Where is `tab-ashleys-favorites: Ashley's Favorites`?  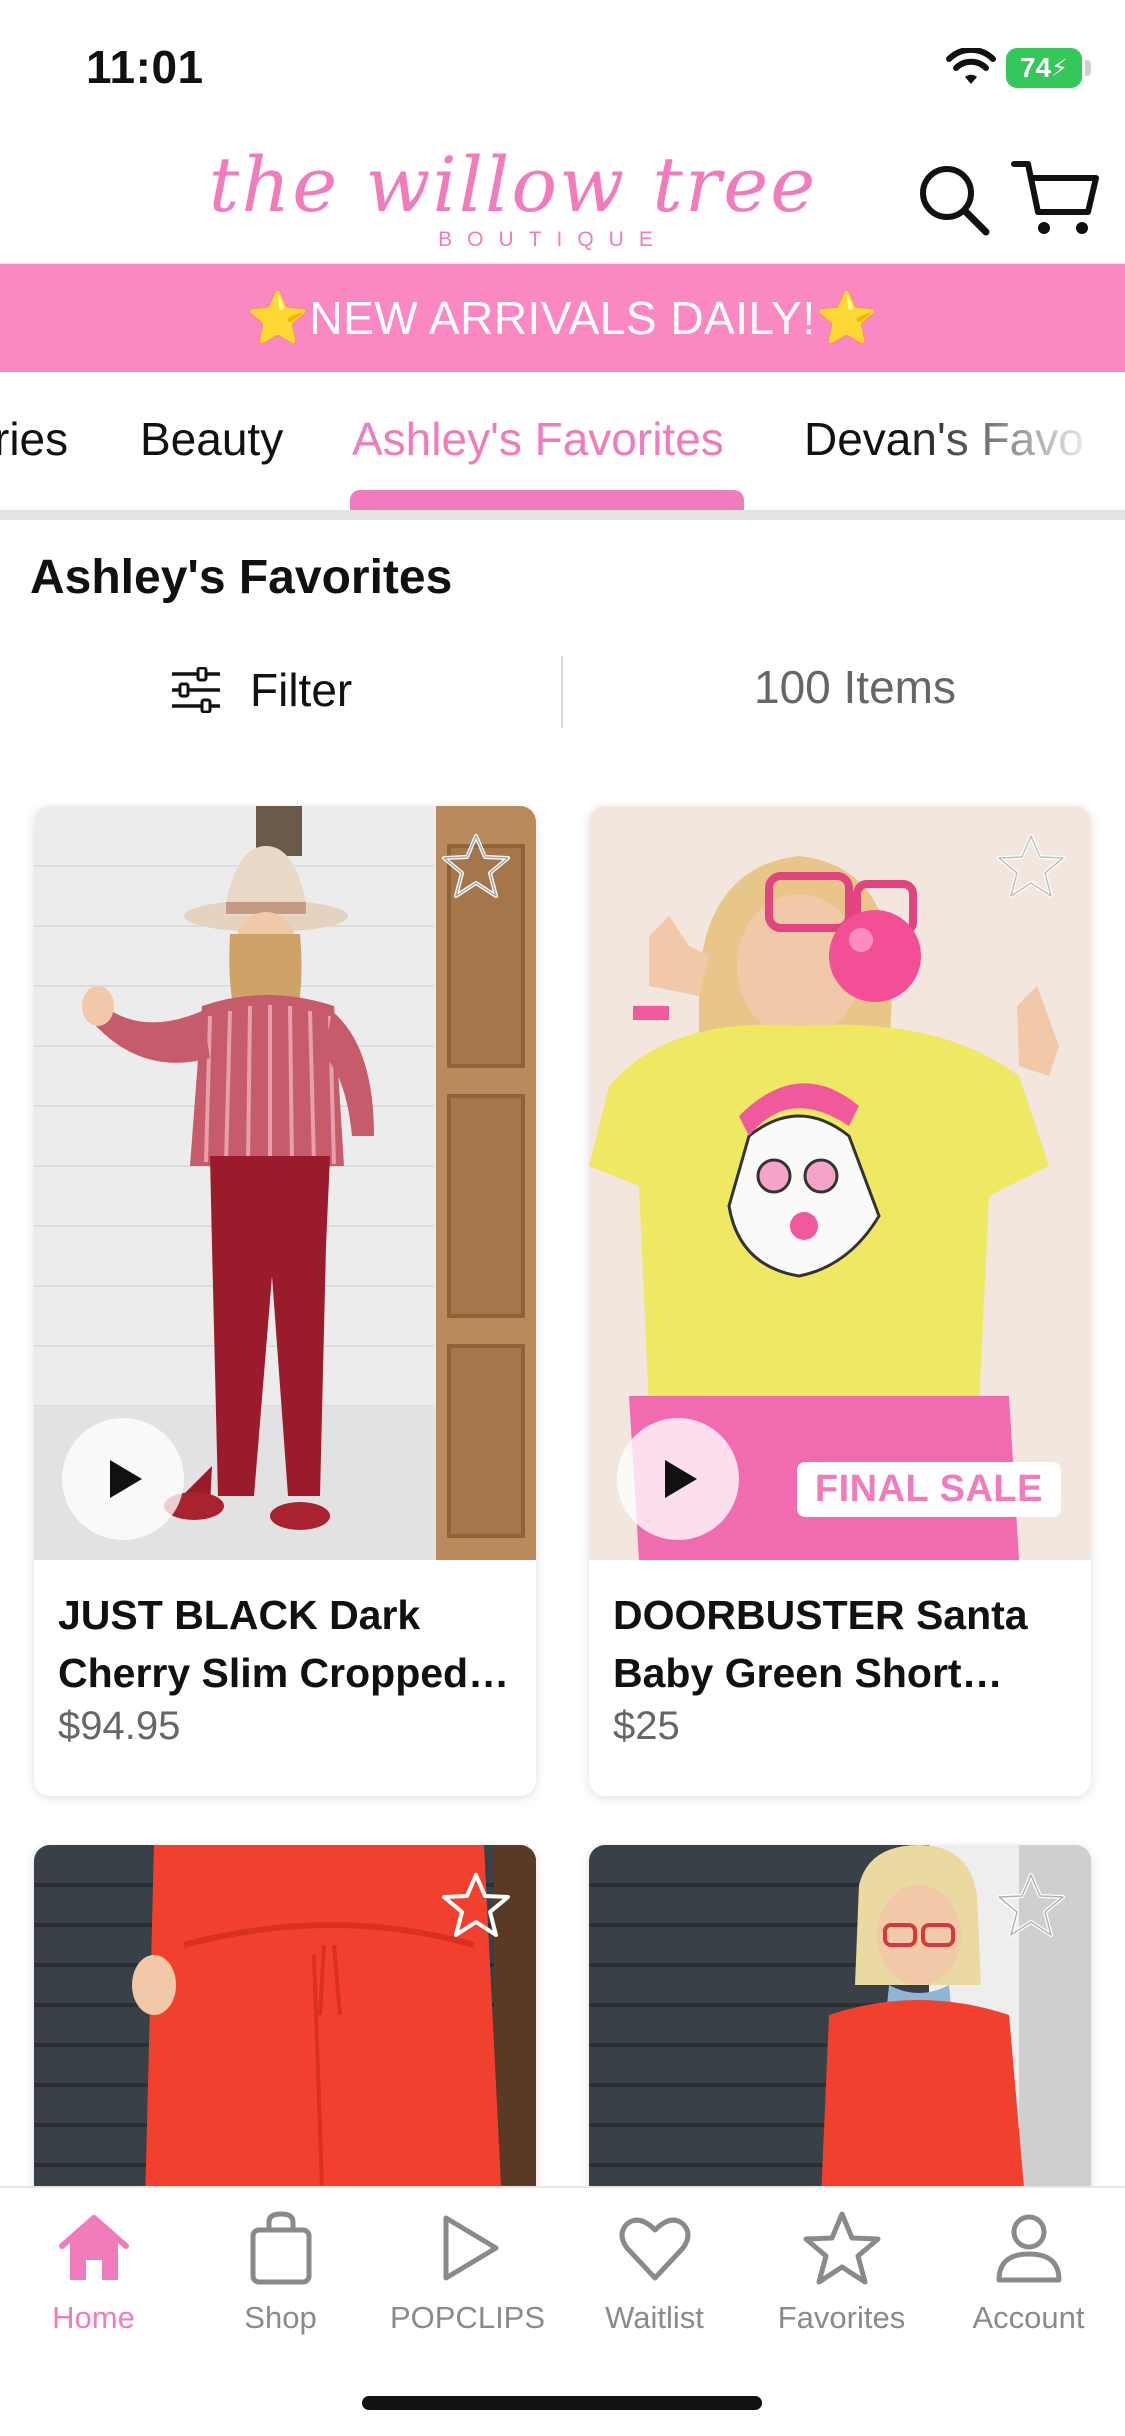 tab-ashleys-favorites: Ashley's Favorites is located at coordinates (538, 439).